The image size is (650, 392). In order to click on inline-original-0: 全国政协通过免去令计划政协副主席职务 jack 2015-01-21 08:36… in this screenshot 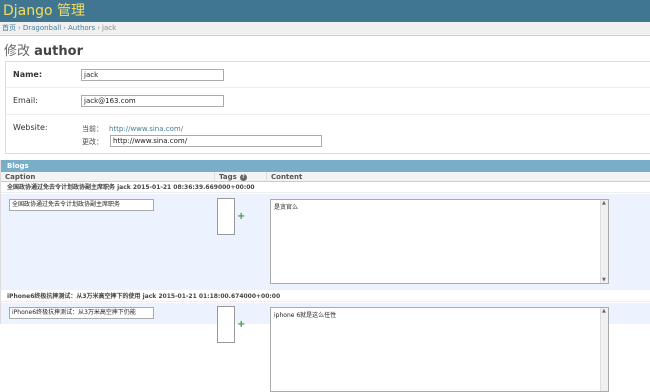, I will do `click(325, 188)`.